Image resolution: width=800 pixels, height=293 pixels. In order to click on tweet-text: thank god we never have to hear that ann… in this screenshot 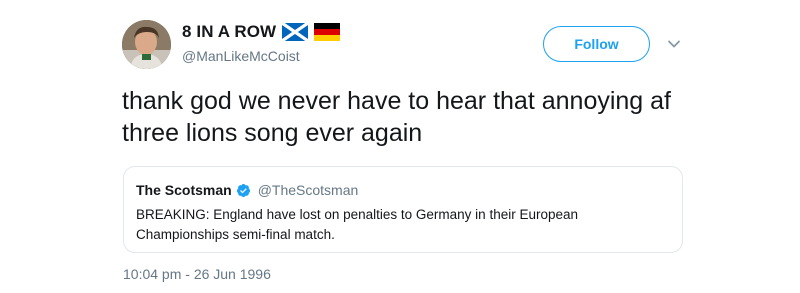, I will do `click(396, 117)`.